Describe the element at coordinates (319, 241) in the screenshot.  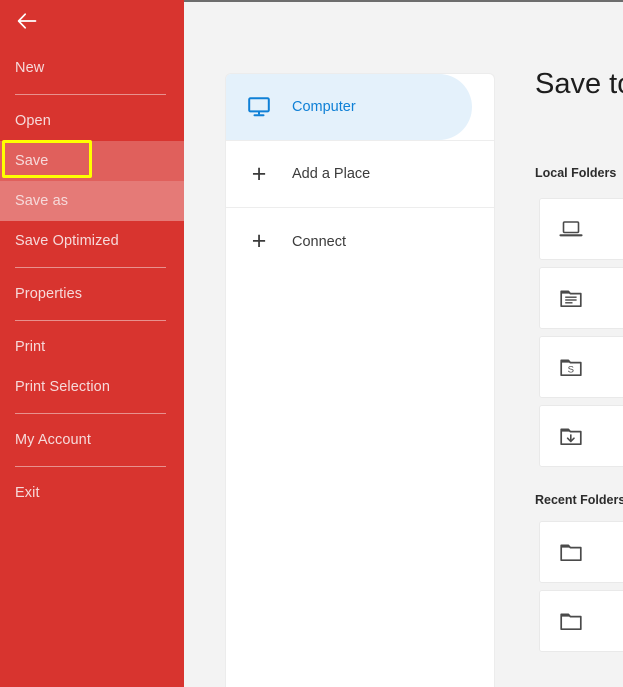
I see `place-label: Connect` at that location.